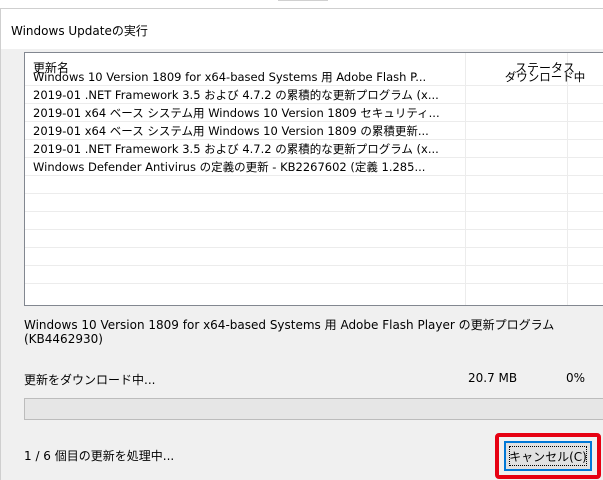 This screenshot has height=480, width=603. Describe the element at coordinates (79, 31) in the screenshot. I see `dialog-title: Windows Updateの実行` at that location.